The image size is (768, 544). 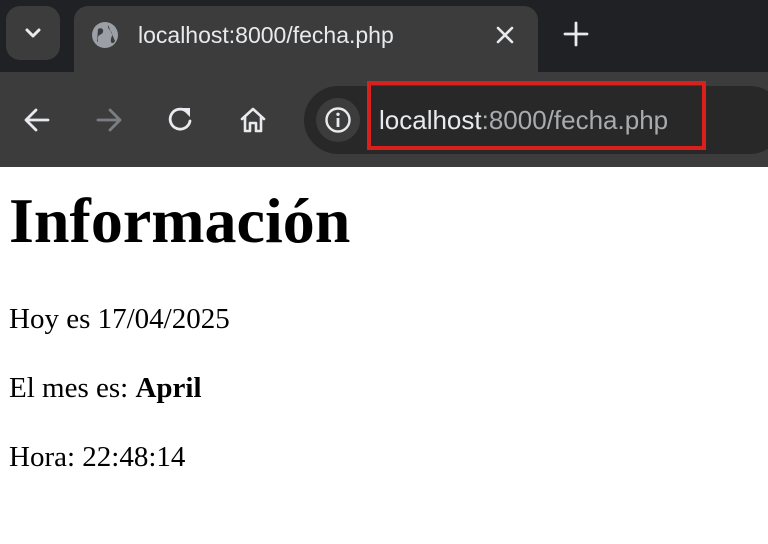 I want to click on tab-strip: localhost:8000/fecha.php, so click(x=384, y=36).